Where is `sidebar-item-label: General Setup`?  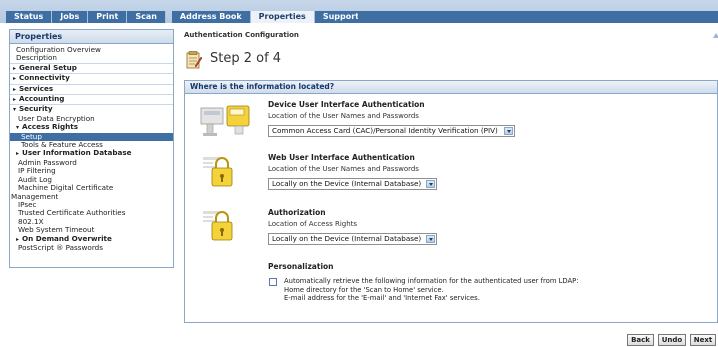
sidebar-item-label: General Setup is located at coordinates (48, 67).